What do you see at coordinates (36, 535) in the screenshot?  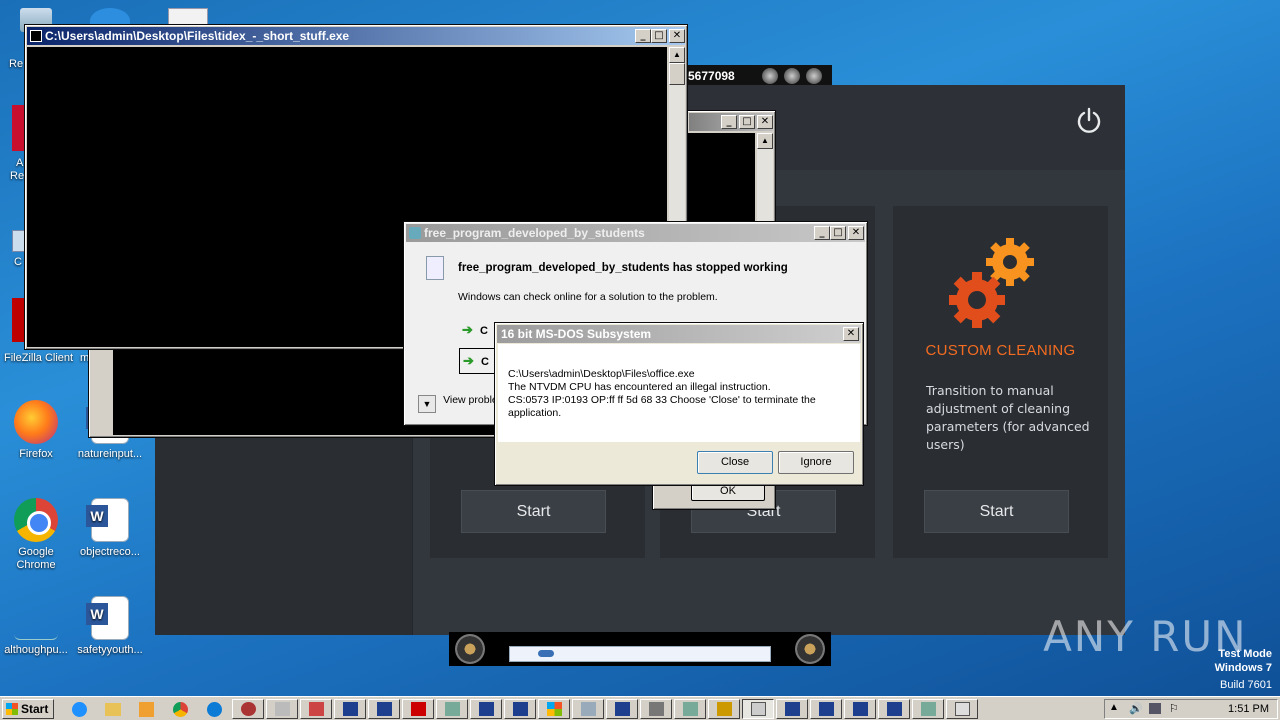 I see `desktop-icon-chrome: Google Chrome` at bounding box center [36, 535].